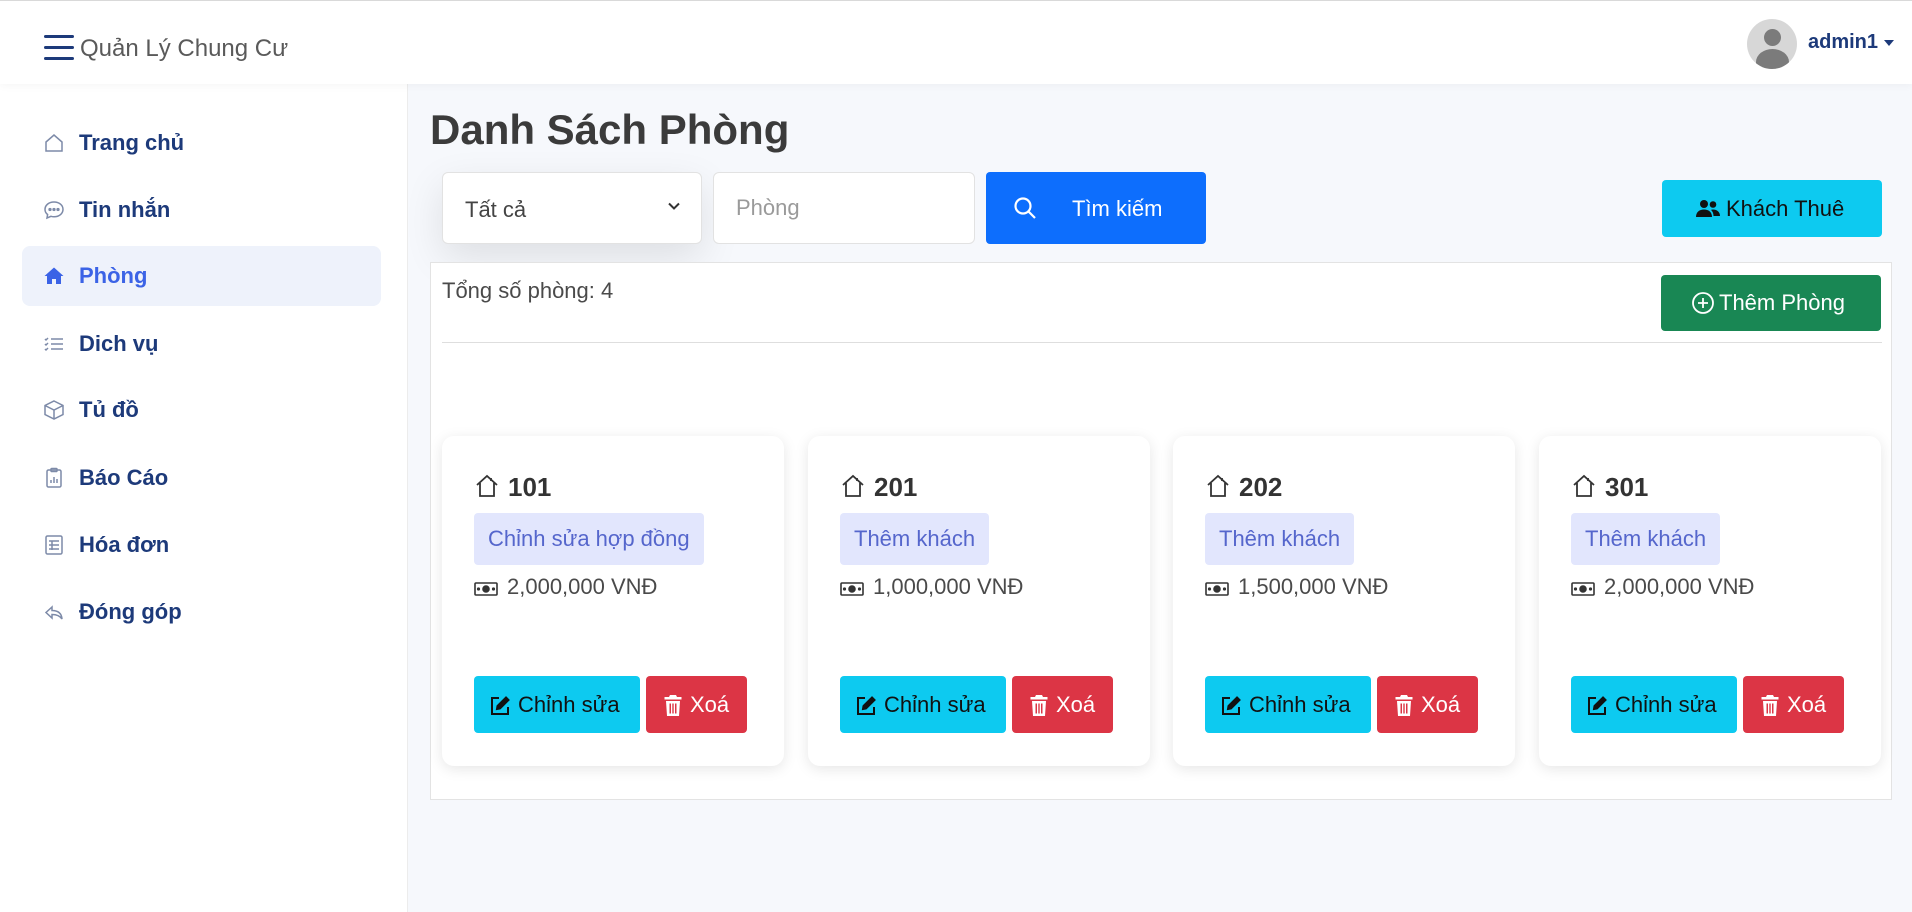 The height and width of the screenshot is (912, 1912). What do you see at coordinates (54, 410) in the screenshot?
I see `box-icon` at bounding box center [54, 410].